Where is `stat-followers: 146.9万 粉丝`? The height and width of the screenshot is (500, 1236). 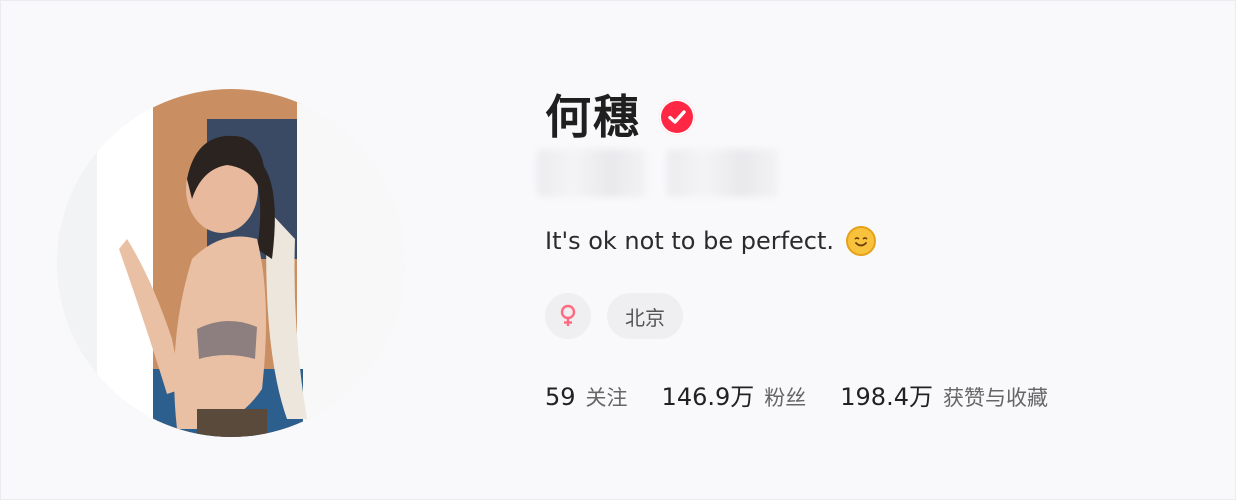 stat-followers: 146.9万 粉丝 is located at coordinates (734, 394).